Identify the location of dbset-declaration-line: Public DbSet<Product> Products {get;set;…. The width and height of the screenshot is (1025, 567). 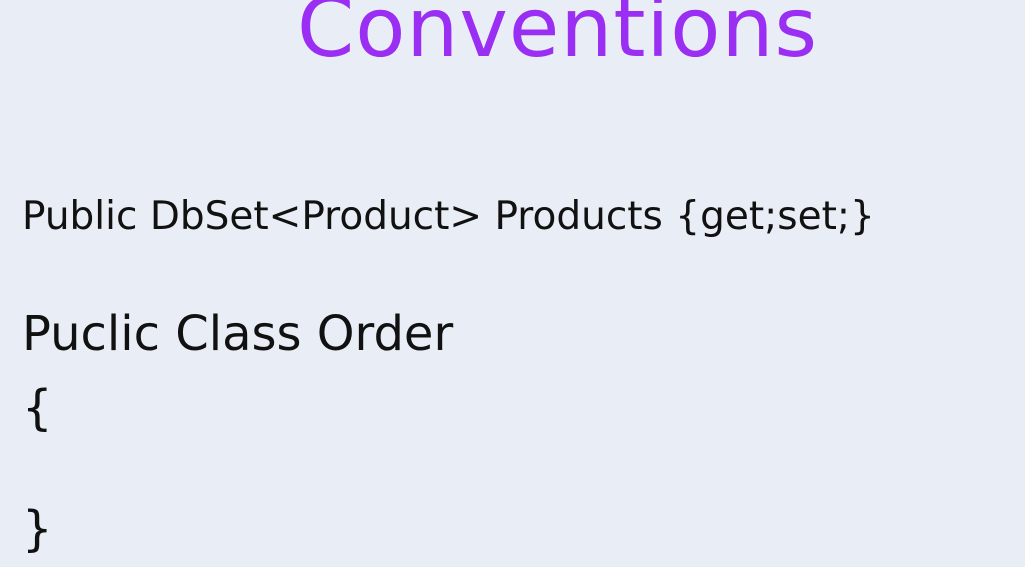
(448, 216).